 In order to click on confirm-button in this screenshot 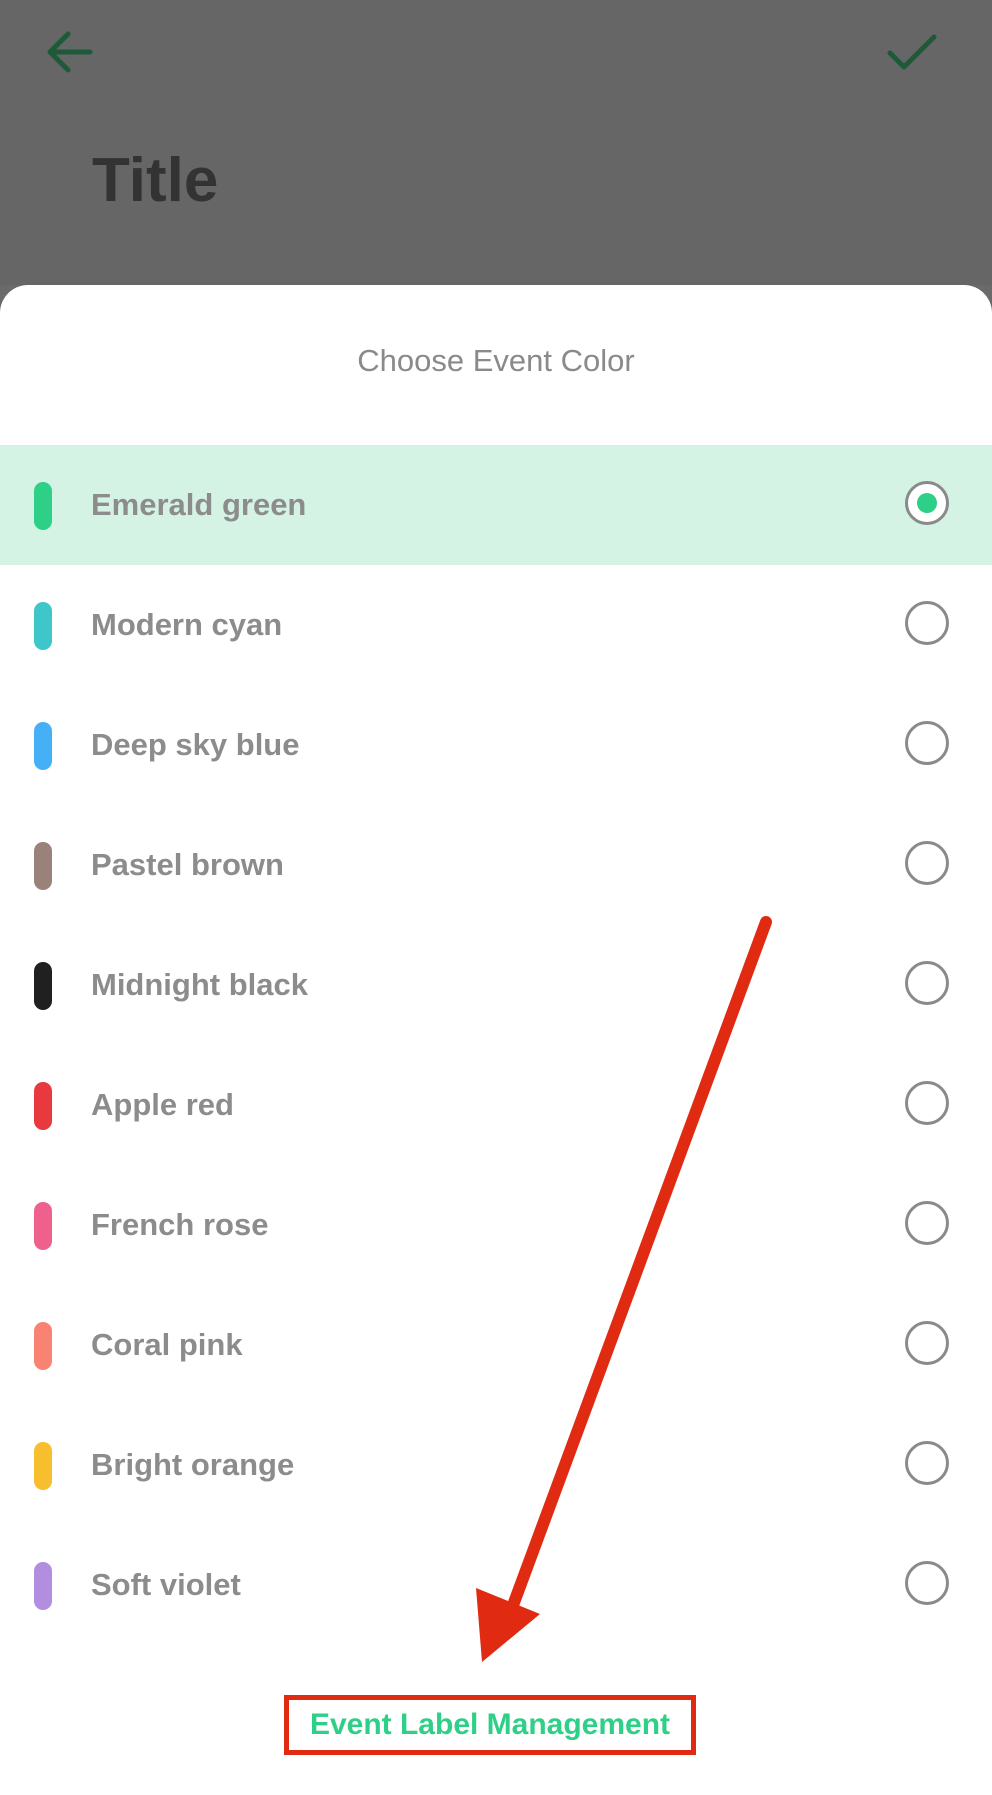, I will do `click(912, 52)`.